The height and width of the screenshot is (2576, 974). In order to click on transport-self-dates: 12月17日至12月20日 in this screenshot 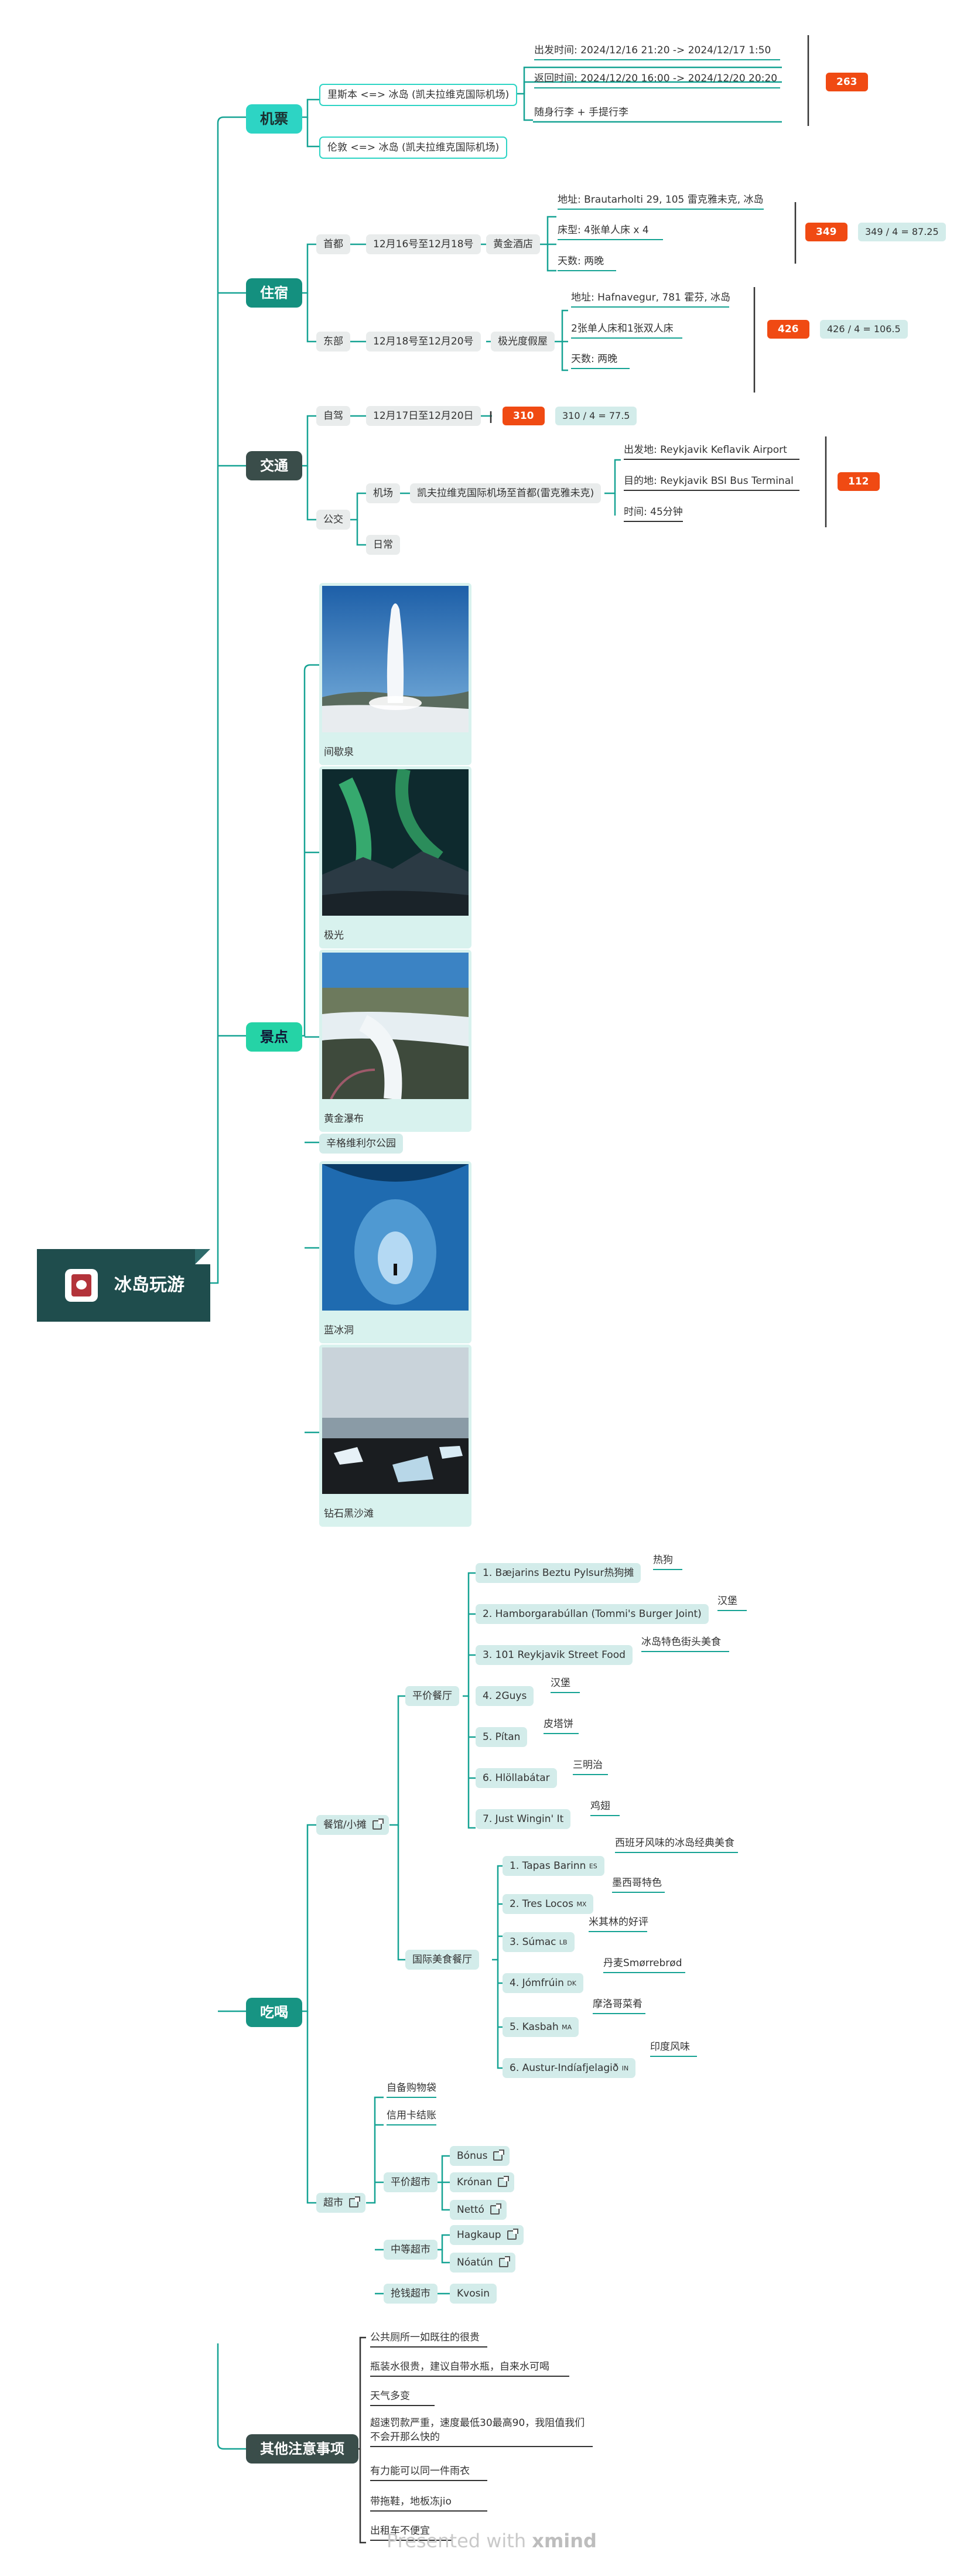, I will do `click(423, 416)`.